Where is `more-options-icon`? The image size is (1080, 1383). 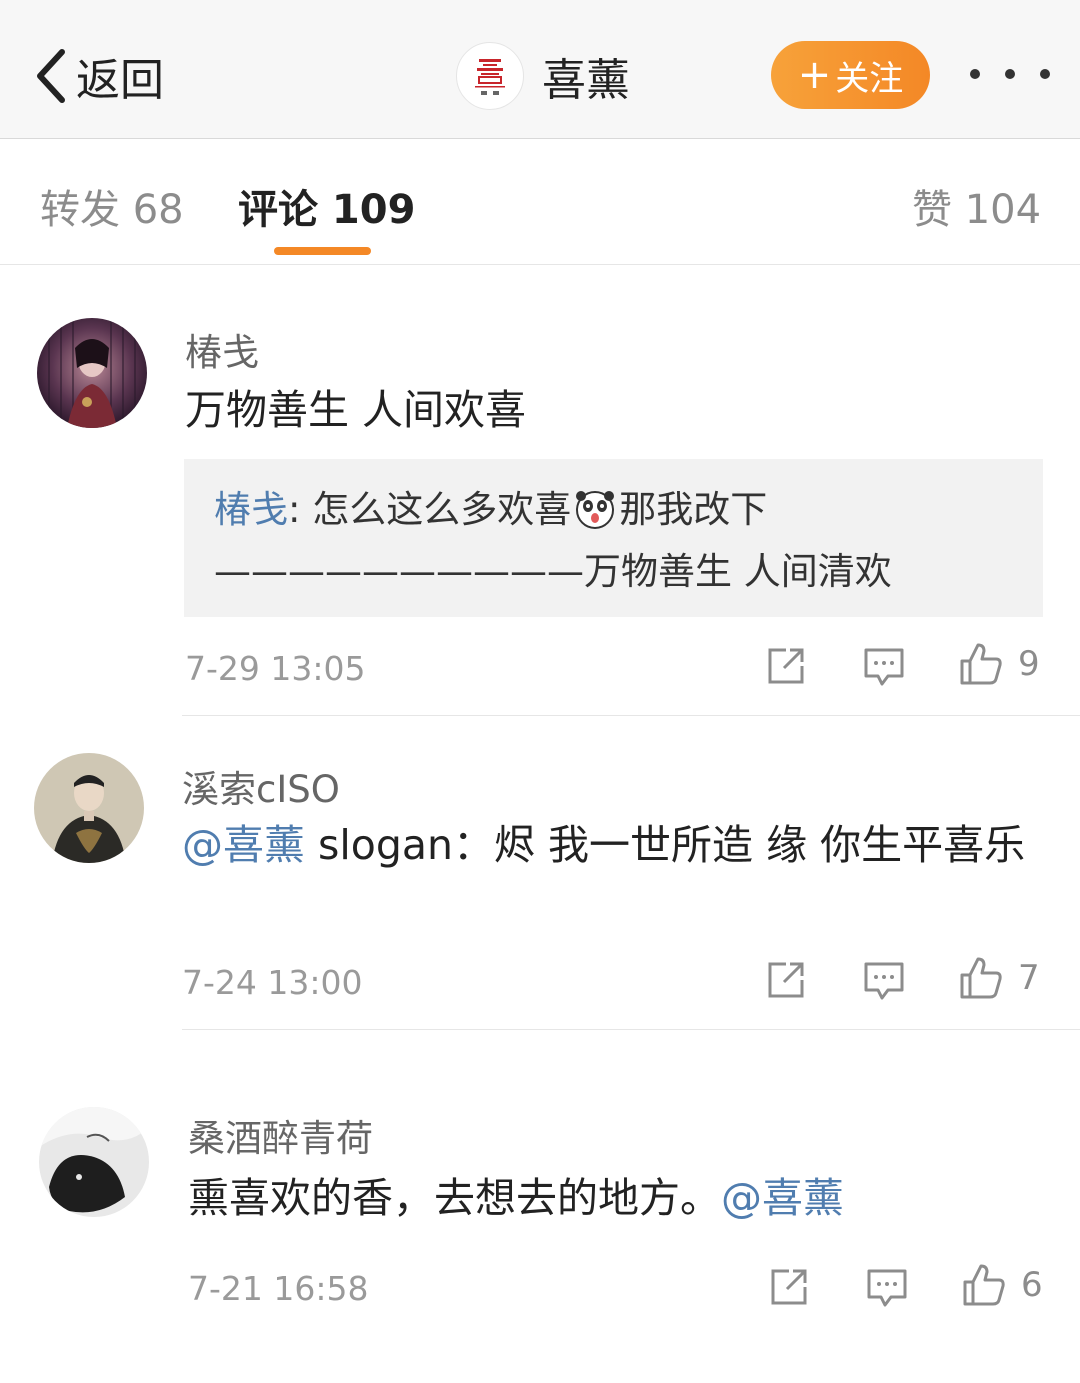
more-options-icon is located at coordinates (1010, 74).